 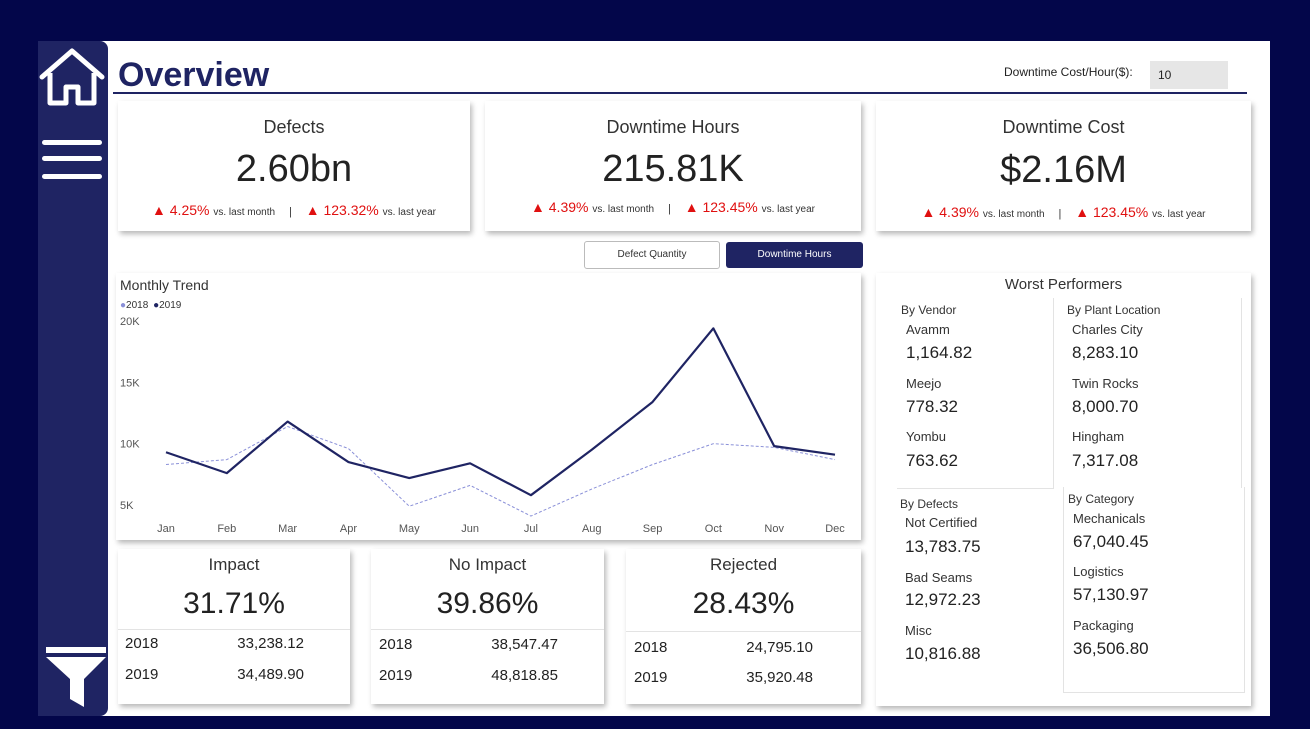 I want to click on item-value: 1,164.82, so click(x=939, y=352).